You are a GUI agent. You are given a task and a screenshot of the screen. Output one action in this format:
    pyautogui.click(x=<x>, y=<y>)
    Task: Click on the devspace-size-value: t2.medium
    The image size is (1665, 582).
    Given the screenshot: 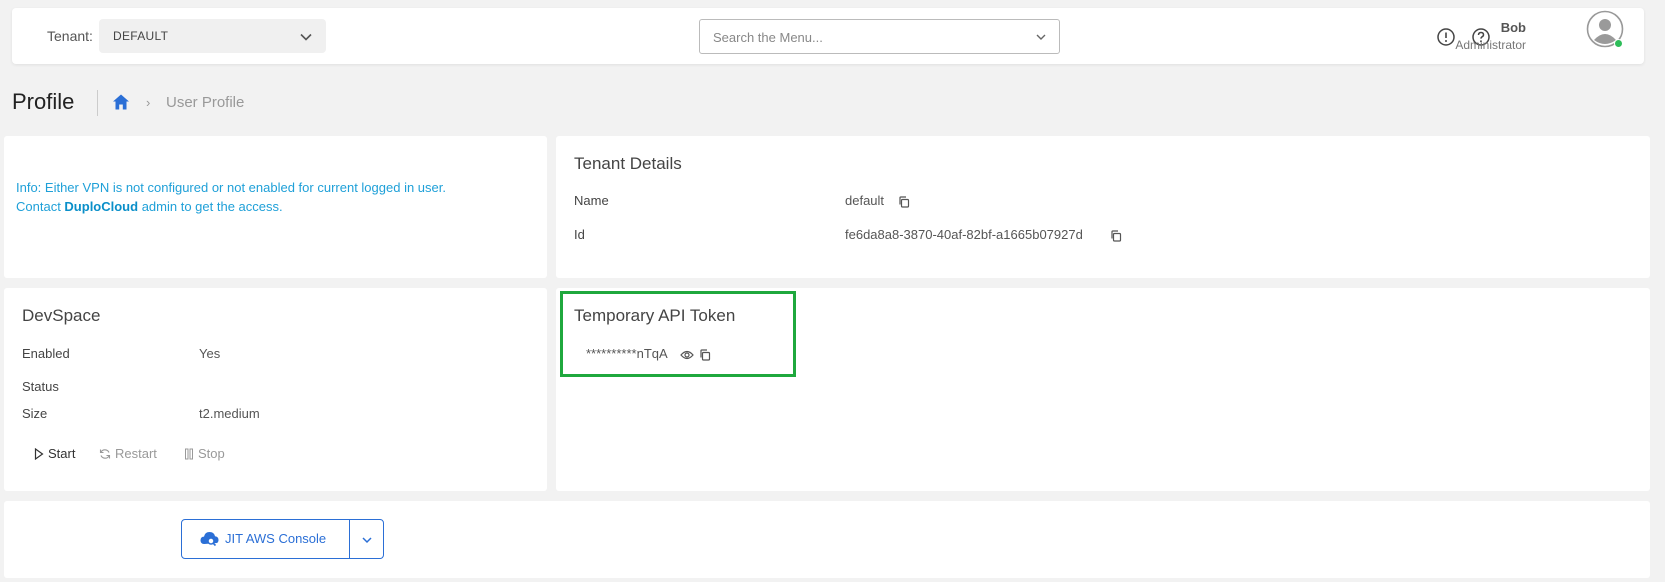 What is the action you would take?
    pyautogui.click(x=229, y=413)
    